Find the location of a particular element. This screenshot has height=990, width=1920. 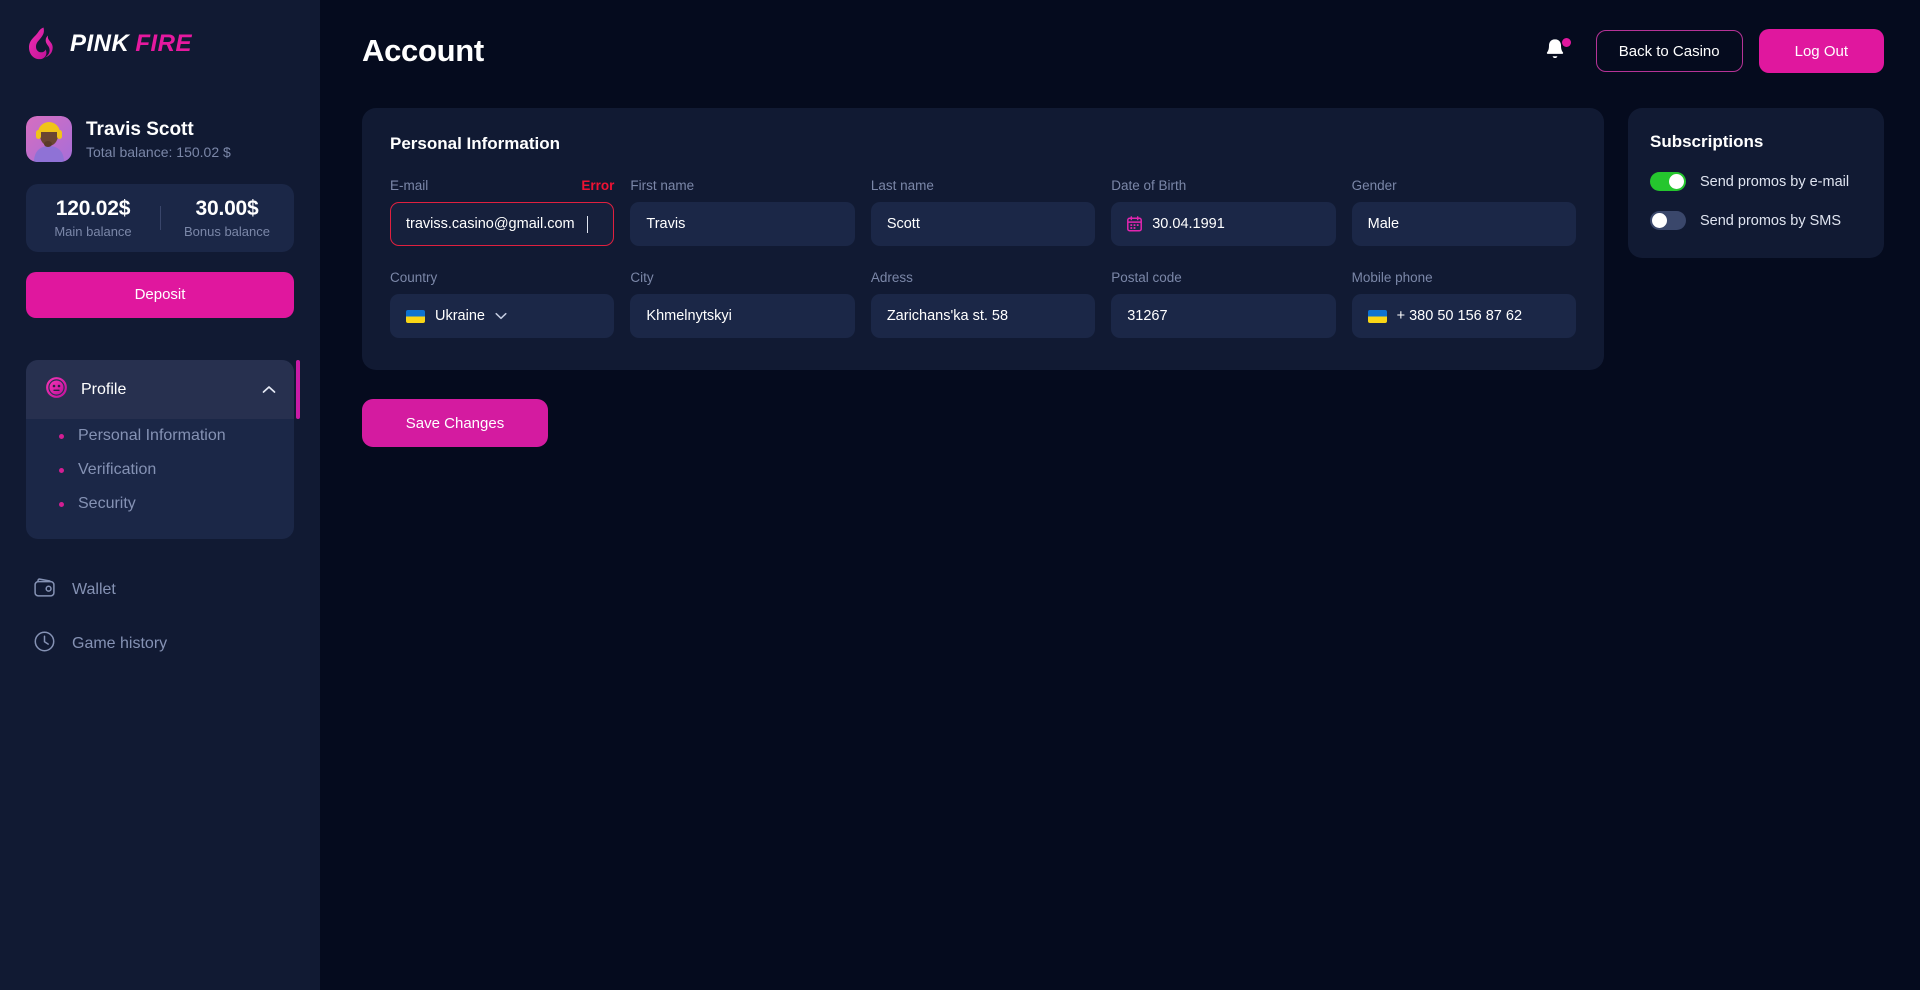

sidebar-item-profile: Profile is located at coordinates (160, 389).